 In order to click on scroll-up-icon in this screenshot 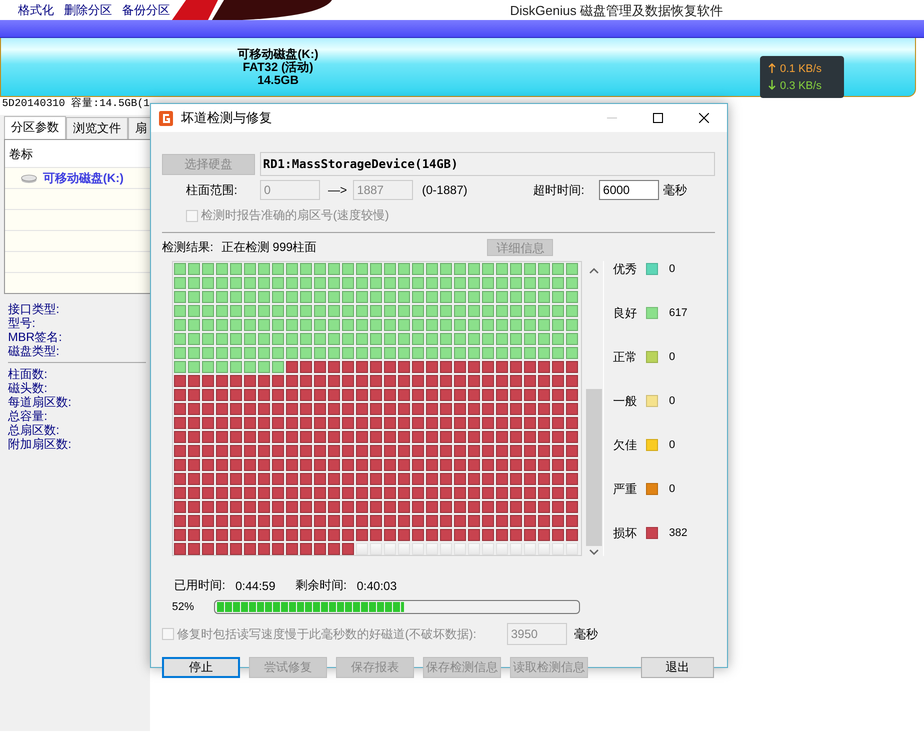, I will do `click(594, 271)`.